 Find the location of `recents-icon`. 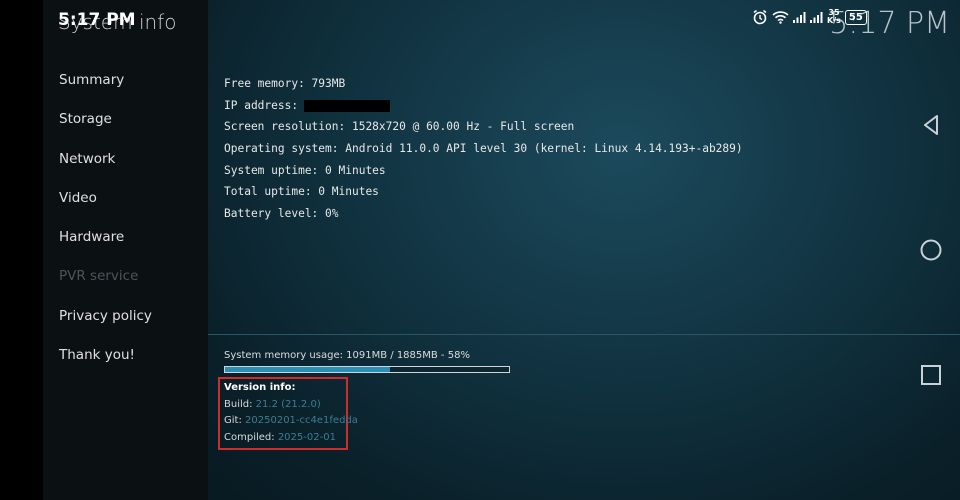

recents-icon is located at coordinates (931, 375).